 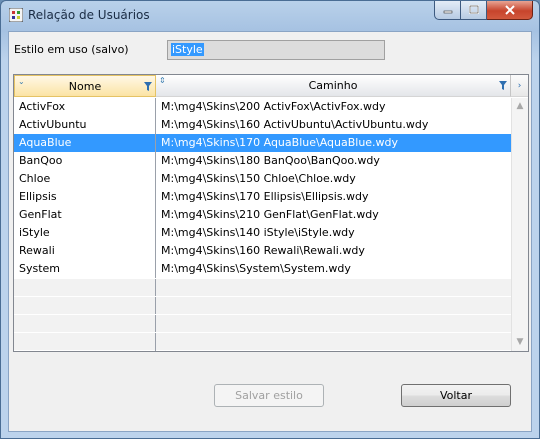 What do you see at coordinates (85, 179) in the screenshot?
I see `cell-nome: Chloe` at bounding box center [85, 179].